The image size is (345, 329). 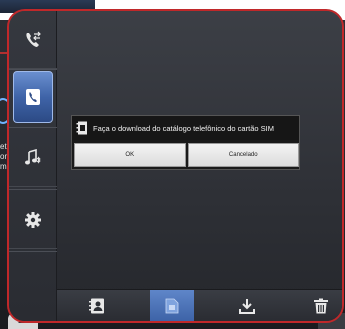 I want to click on sidebar-item-phonebook, so click(x=33, y=97).